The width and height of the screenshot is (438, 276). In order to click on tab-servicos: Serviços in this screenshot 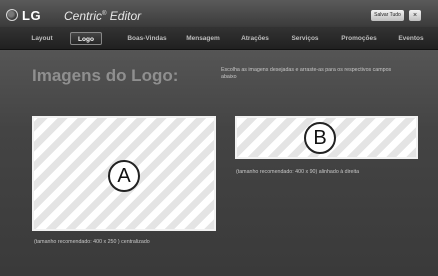, I will do `click(305, 38)`.